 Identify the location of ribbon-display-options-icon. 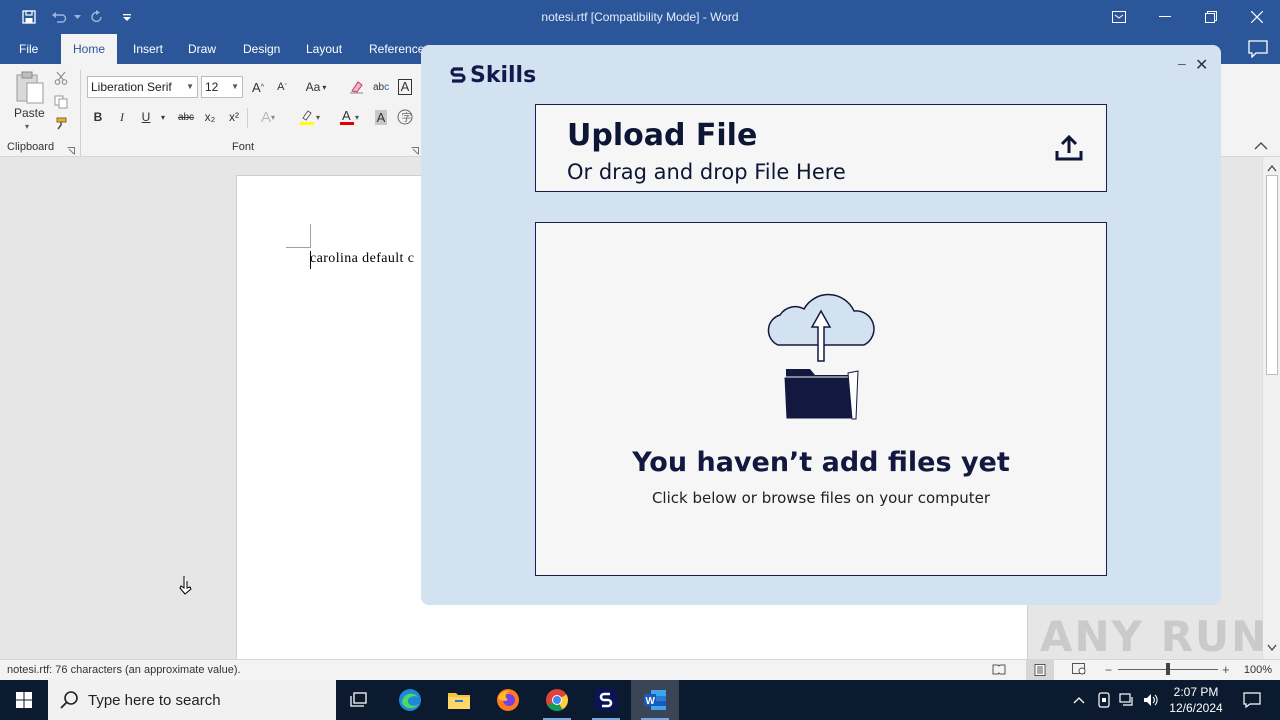
(1119, 17).